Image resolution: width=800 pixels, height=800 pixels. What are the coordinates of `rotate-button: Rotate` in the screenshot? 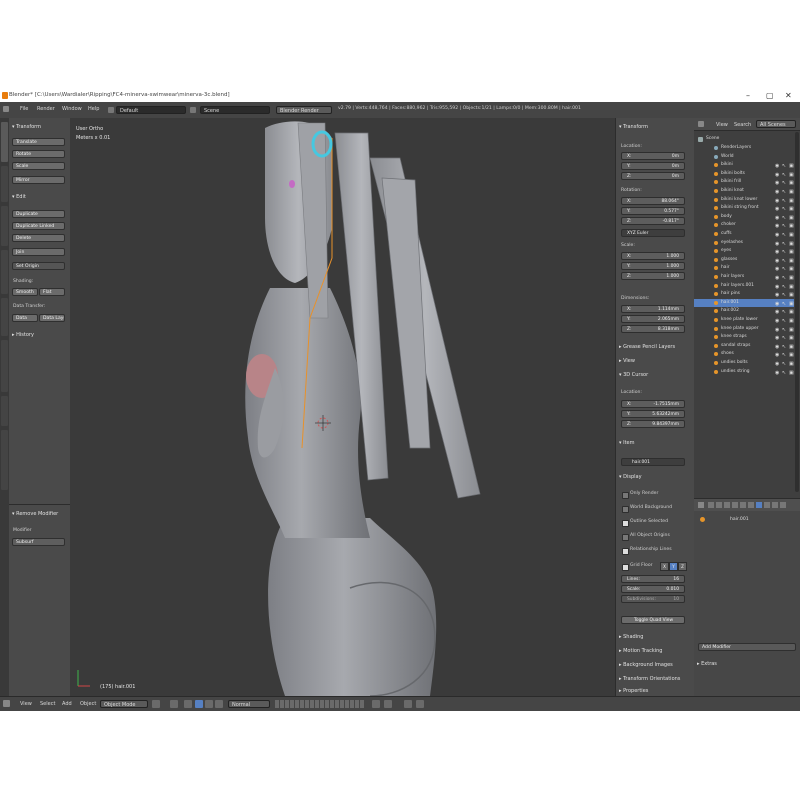 It's located at (38, 154).